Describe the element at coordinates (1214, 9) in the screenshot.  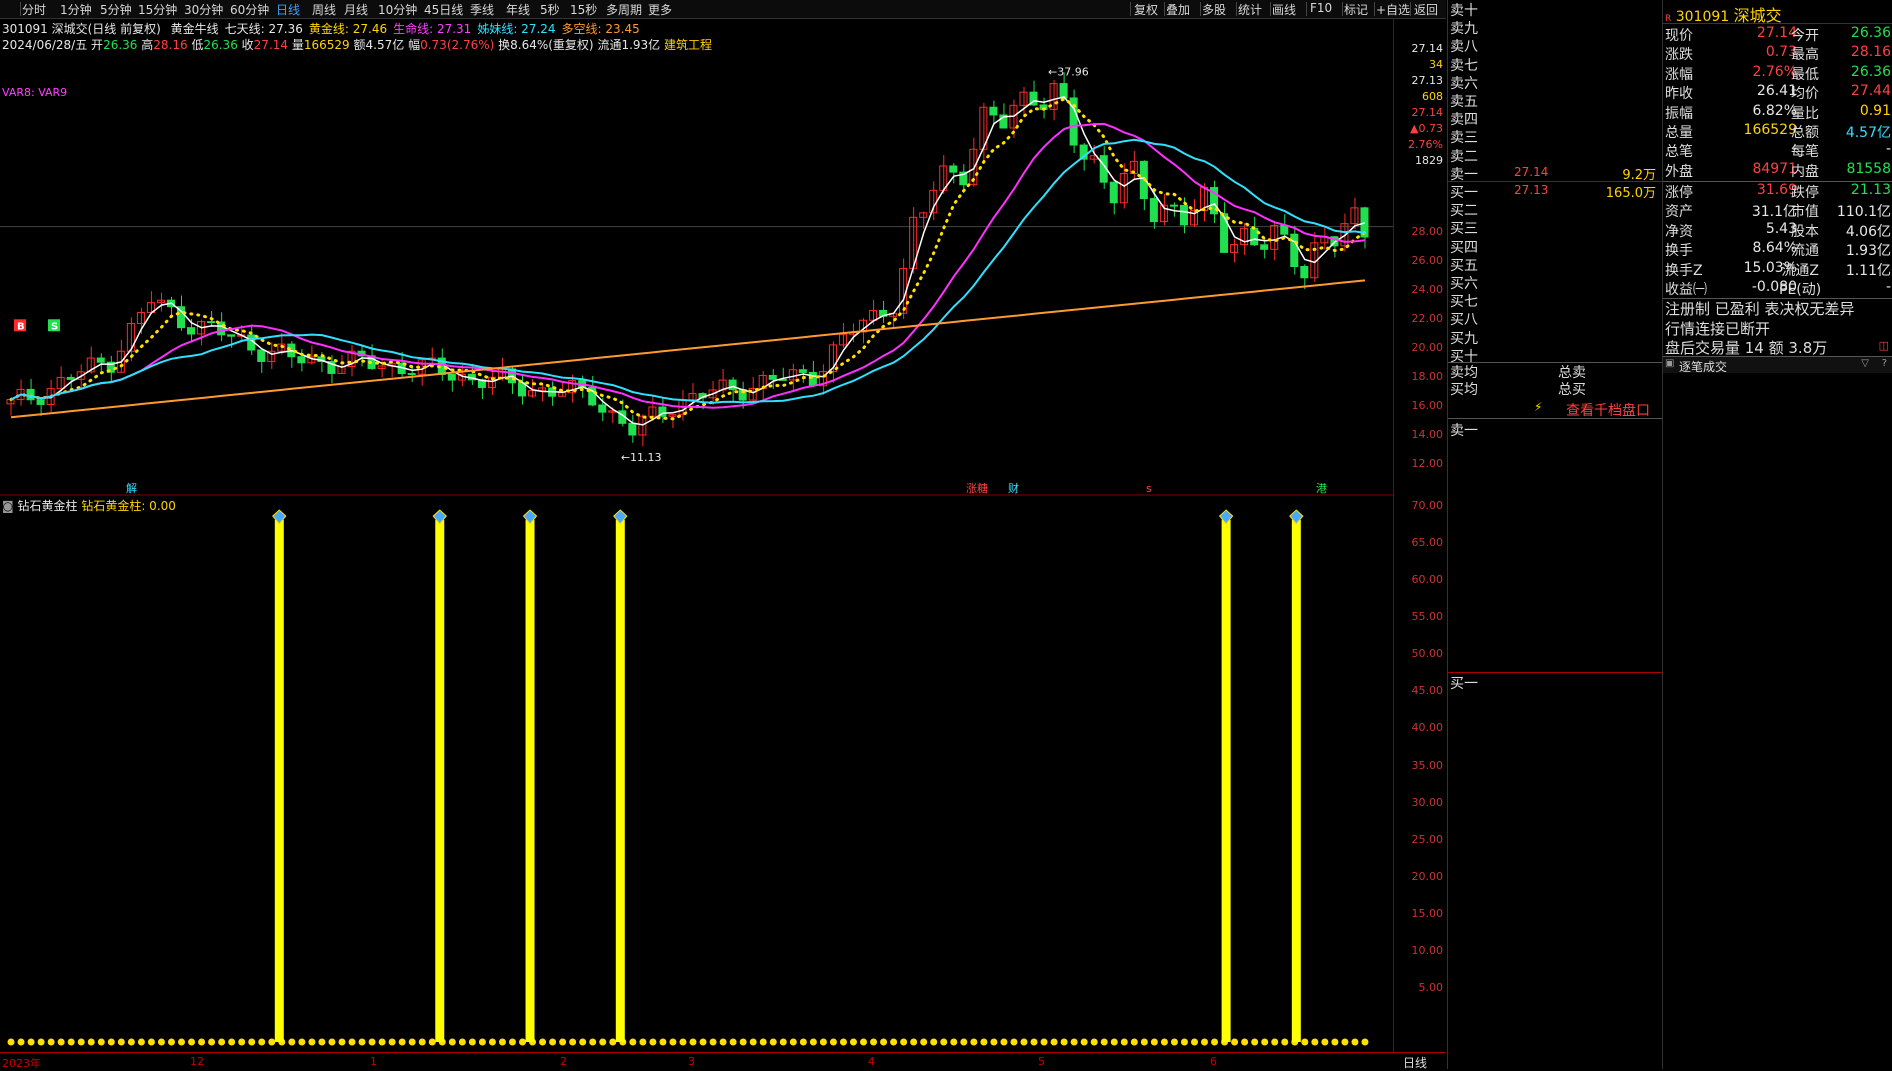
I see `toolbar-btn-2: 多股` at that location.